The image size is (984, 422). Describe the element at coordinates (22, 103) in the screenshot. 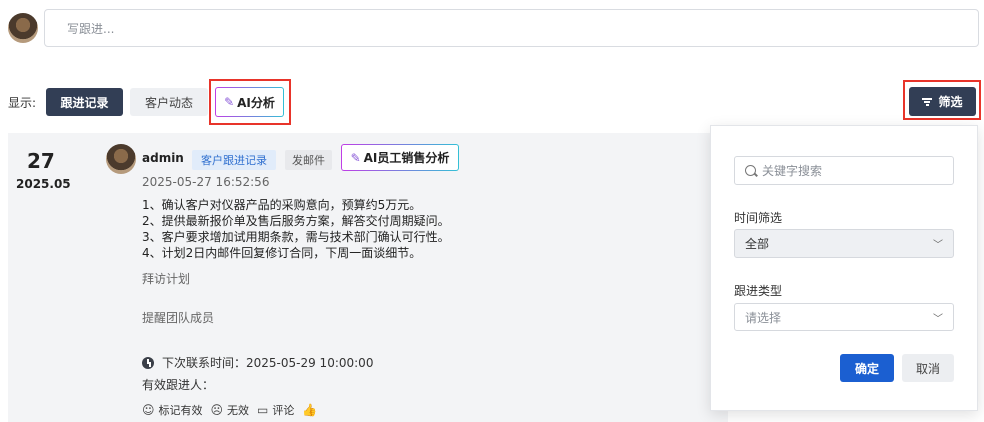

I see `display-label: 显示:` at that location.